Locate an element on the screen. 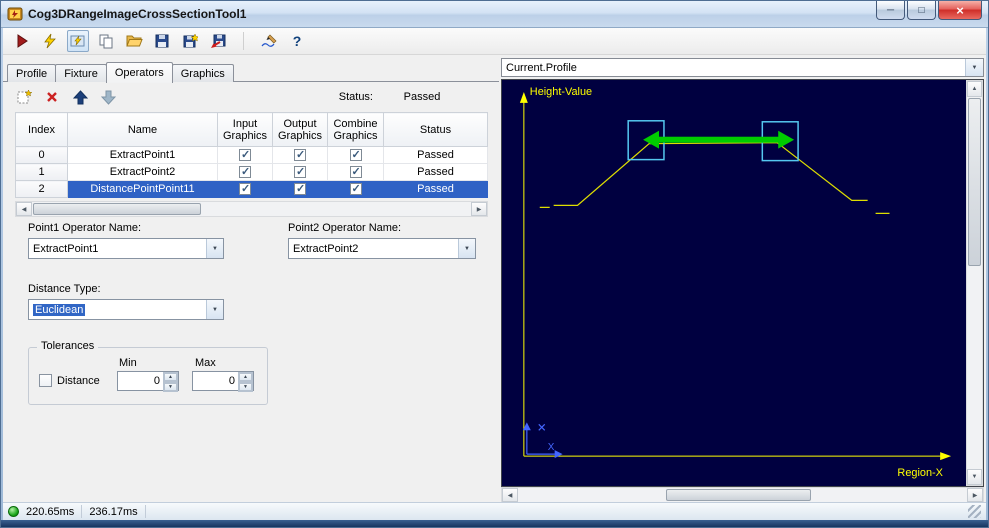 Image resolution: width=989 pixels, height=528 pixels. save-icon is located at coordinates (162, 41).